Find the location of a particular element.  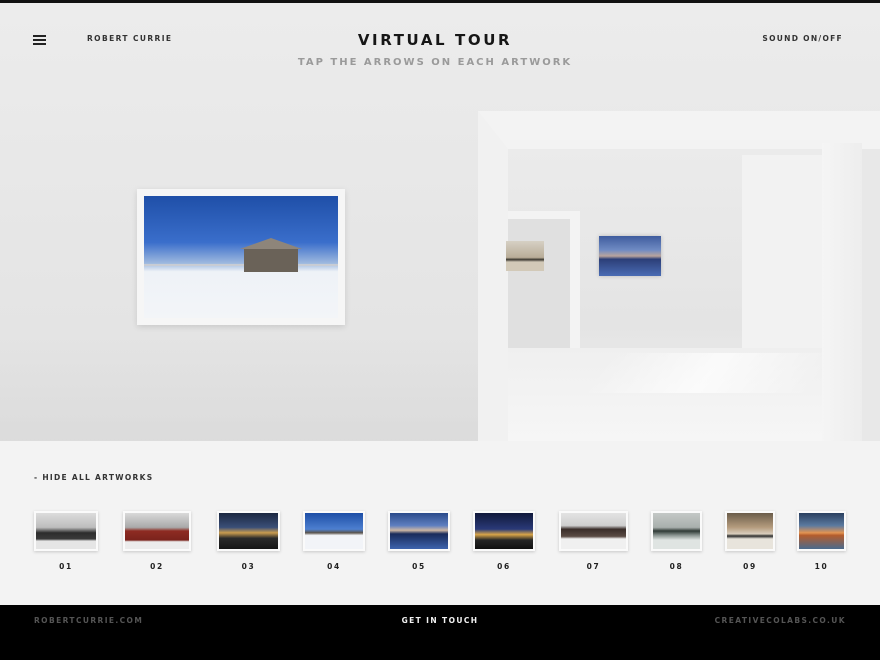

artist-name: ROBERT CURRIE is located at coordinates (129, 38).